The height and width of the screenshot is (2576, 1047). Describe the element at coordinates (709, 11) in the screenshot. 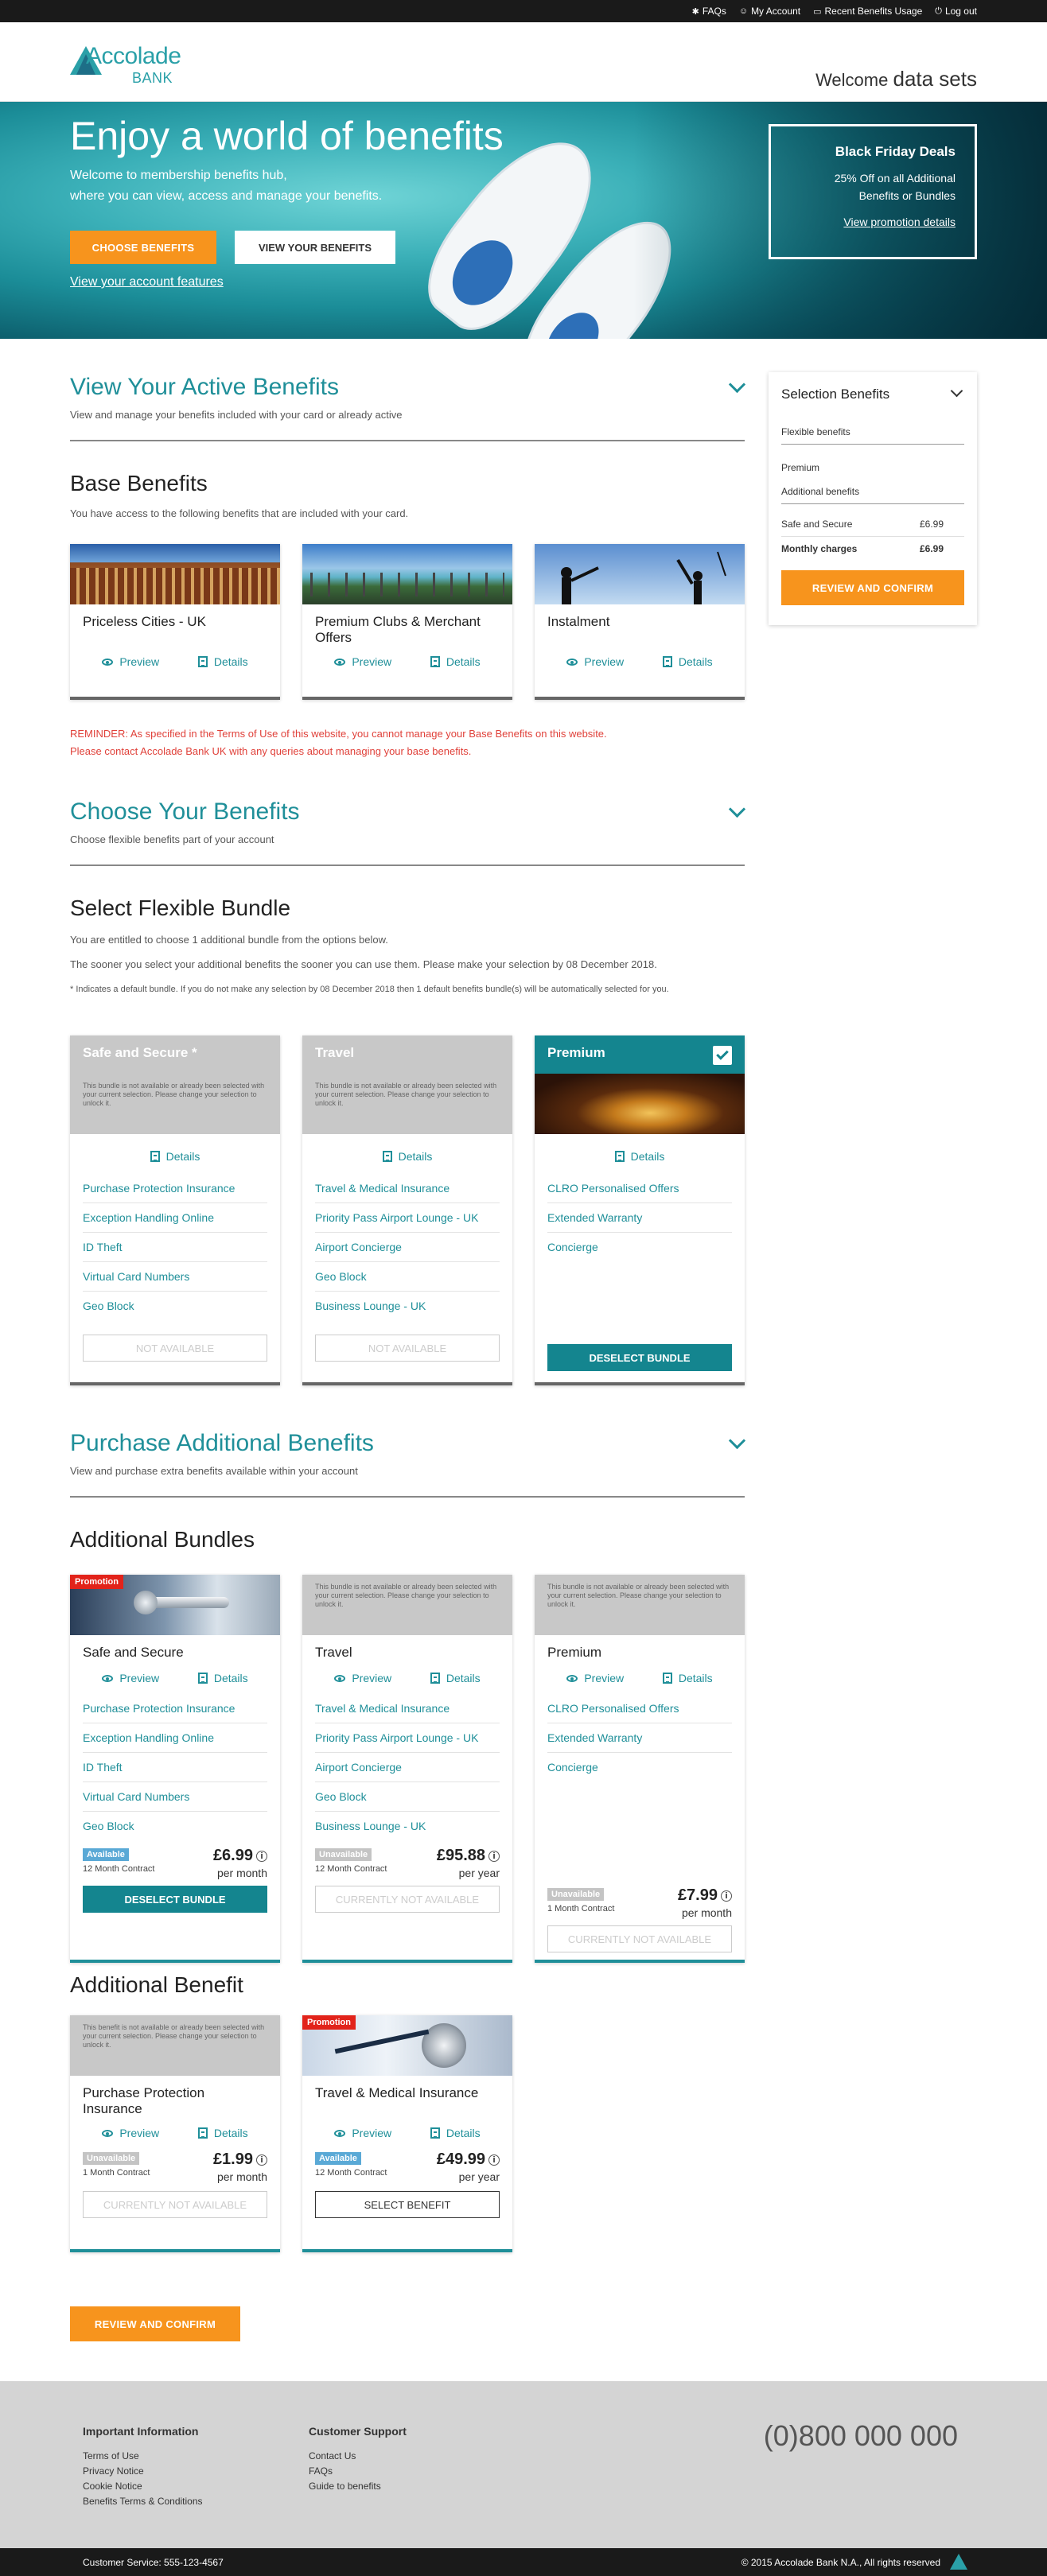

I see `faqs-link: ✱ FAQs` at that location.